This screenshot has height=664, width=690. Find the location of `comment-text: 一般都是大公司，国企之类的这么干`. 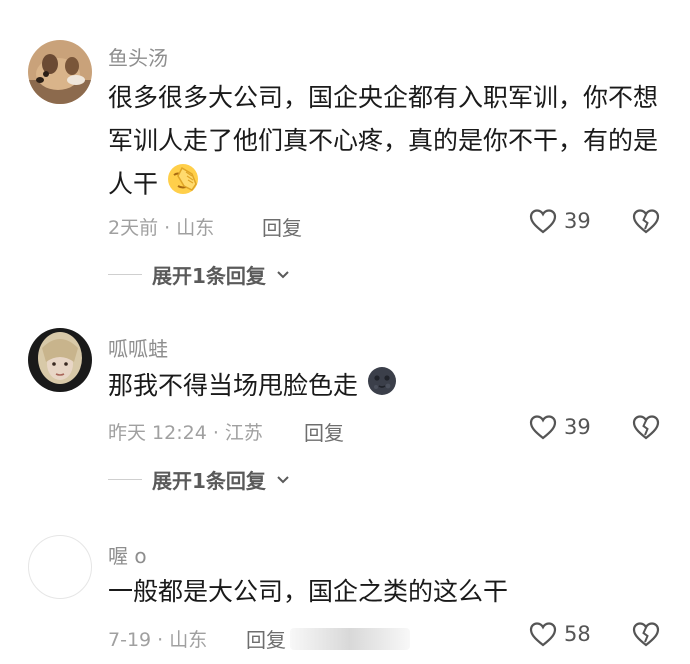

comment-text: 一般都是大公司，国企之类的这么干 is located at coordinates (388, 591).